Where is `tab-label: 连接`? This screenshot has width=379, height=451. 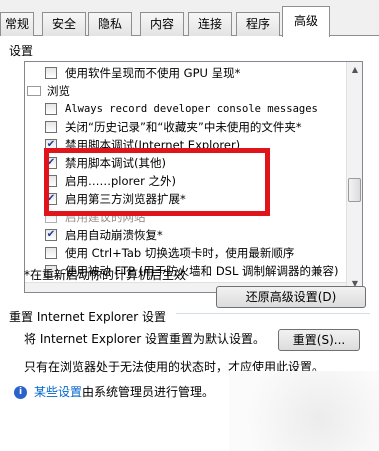
tab-label: 连接 is located at coordinates (209, 24).